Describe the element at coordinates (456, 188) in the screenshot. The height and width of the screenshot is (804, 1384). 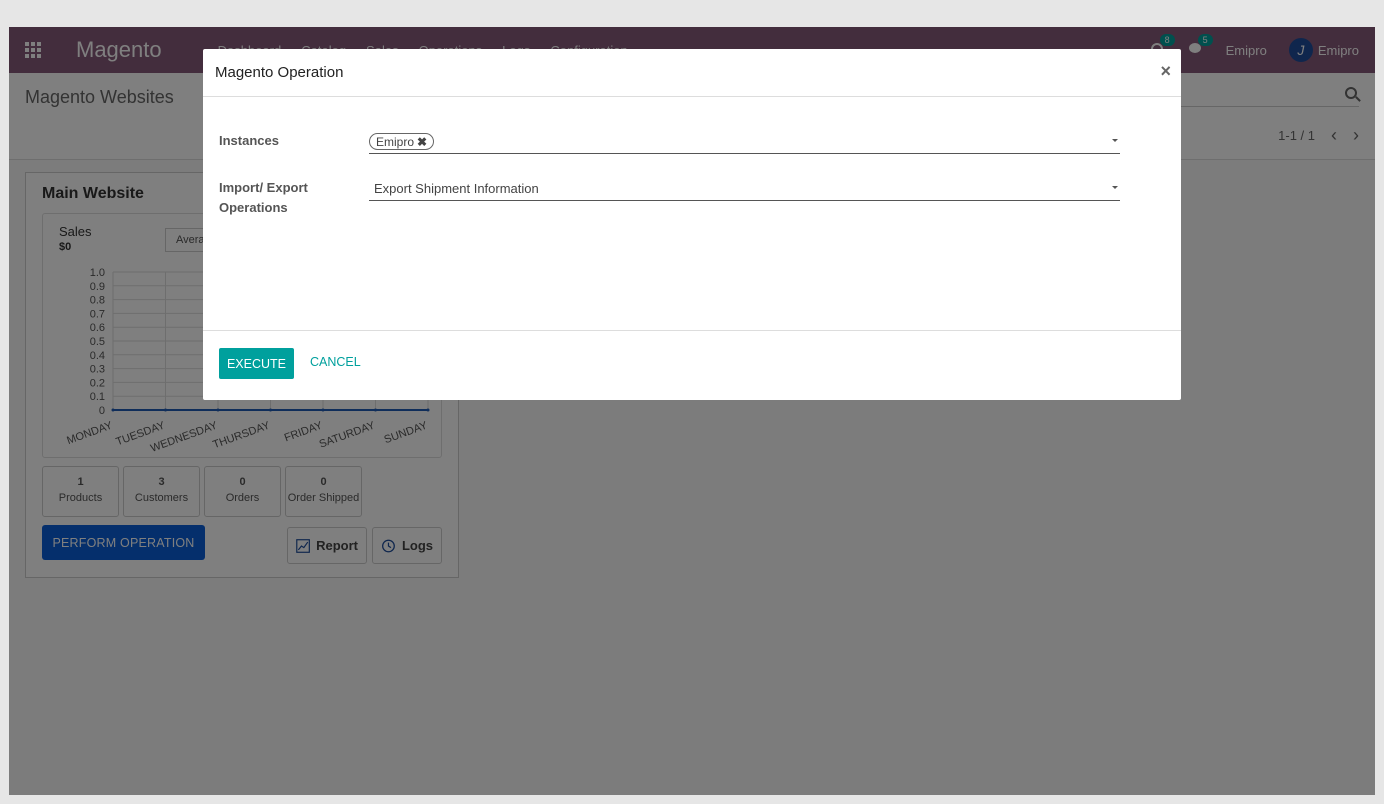
I see `operation-value: Export Shipment Information` at that location.